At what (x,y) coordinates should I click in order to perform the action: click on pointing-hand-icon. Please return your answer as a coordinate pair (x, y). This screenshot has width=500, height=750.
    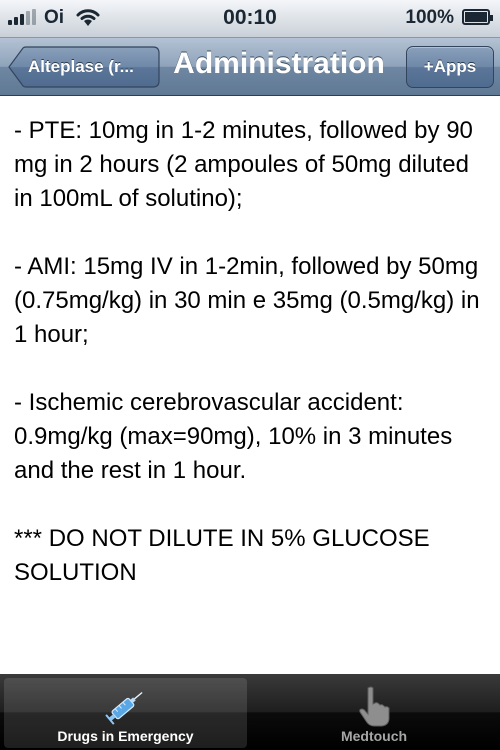
    Looking at the image, I should click on (374, 706).